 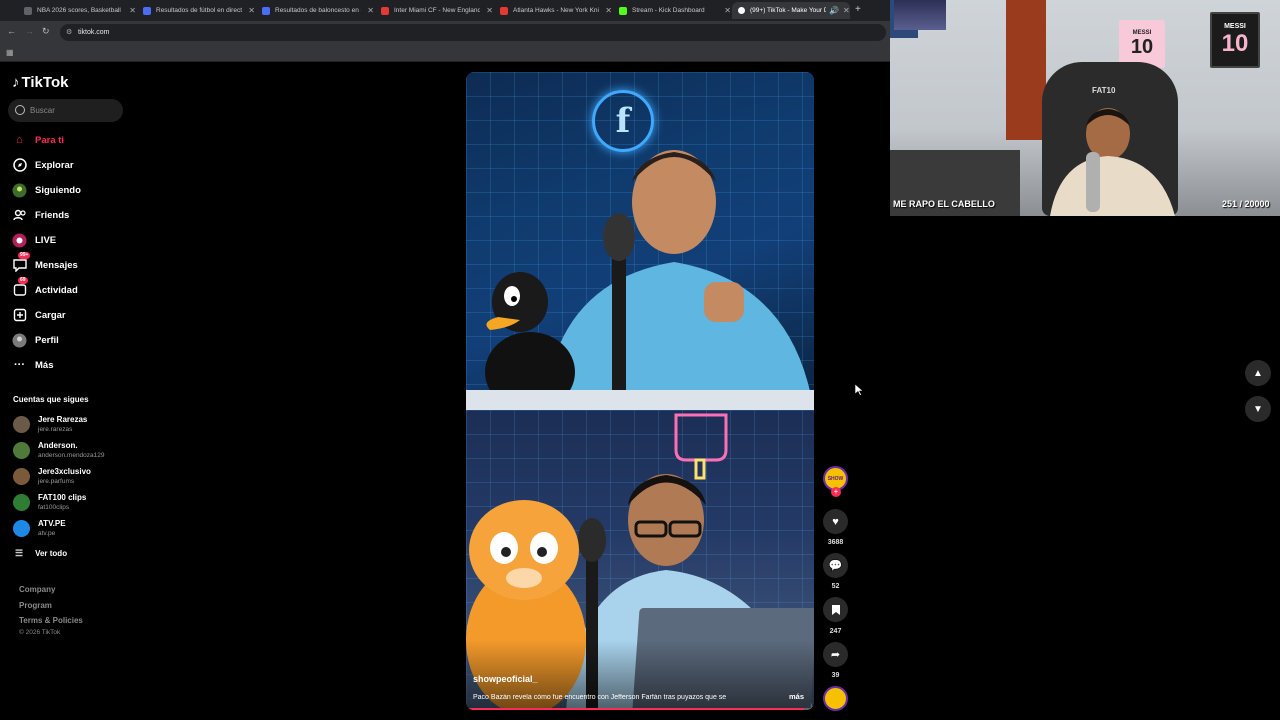 I want to click on footer-link-terms: Terms & Policies, so click(x=51, y=620).